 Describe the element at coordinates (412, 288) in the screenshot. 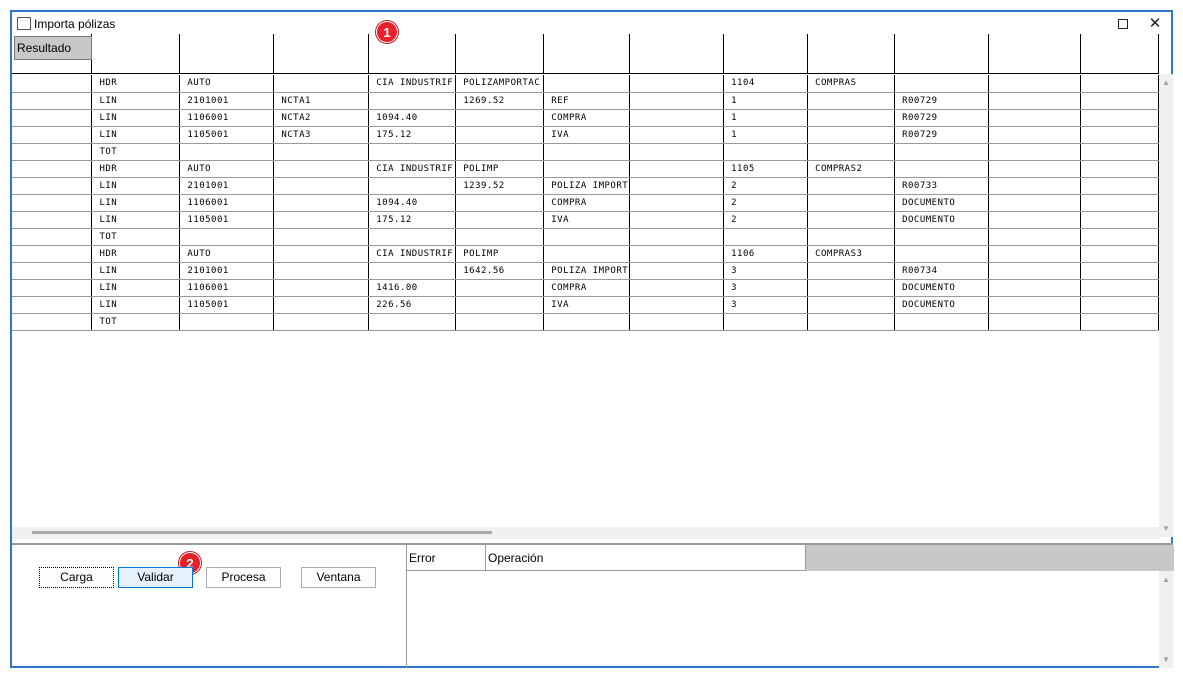

I see `table-cell: 1416.00` at that location.